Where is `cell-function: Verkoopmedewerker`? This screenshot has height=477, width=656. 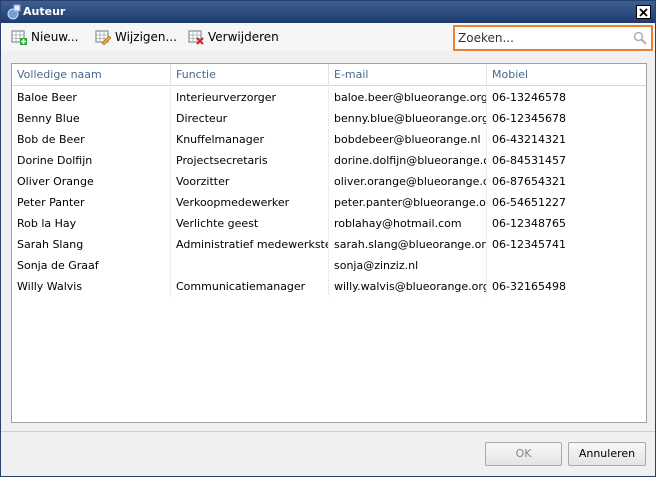
cell-function: Verkoopmedewerker is located at coordinates (250, 202).